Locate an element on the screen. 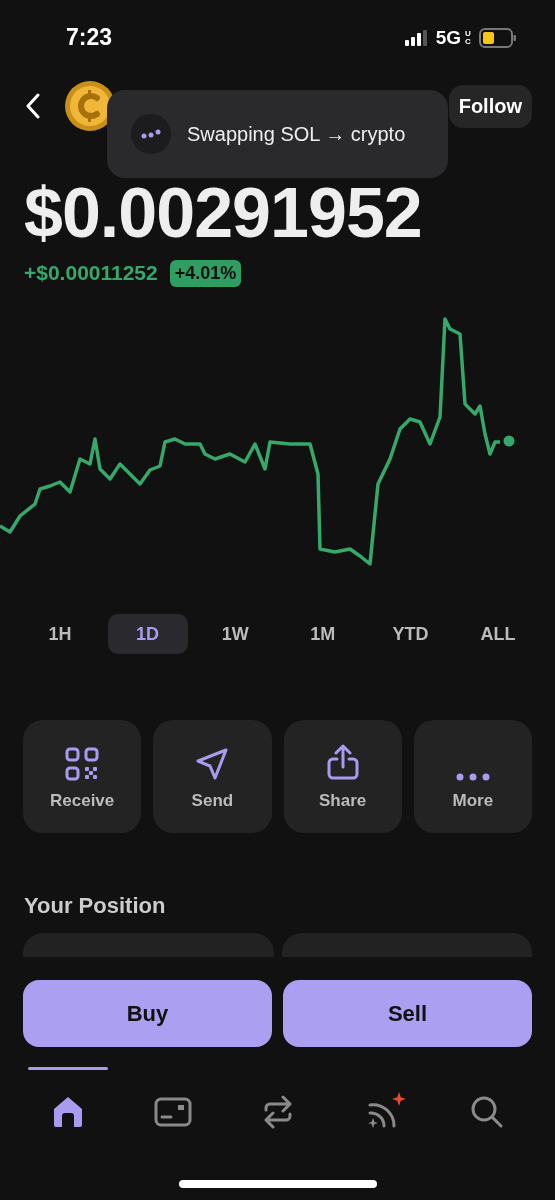 The width and height of the screenshot is (555, 1200). more-icon is located at coordinates (472, 777).